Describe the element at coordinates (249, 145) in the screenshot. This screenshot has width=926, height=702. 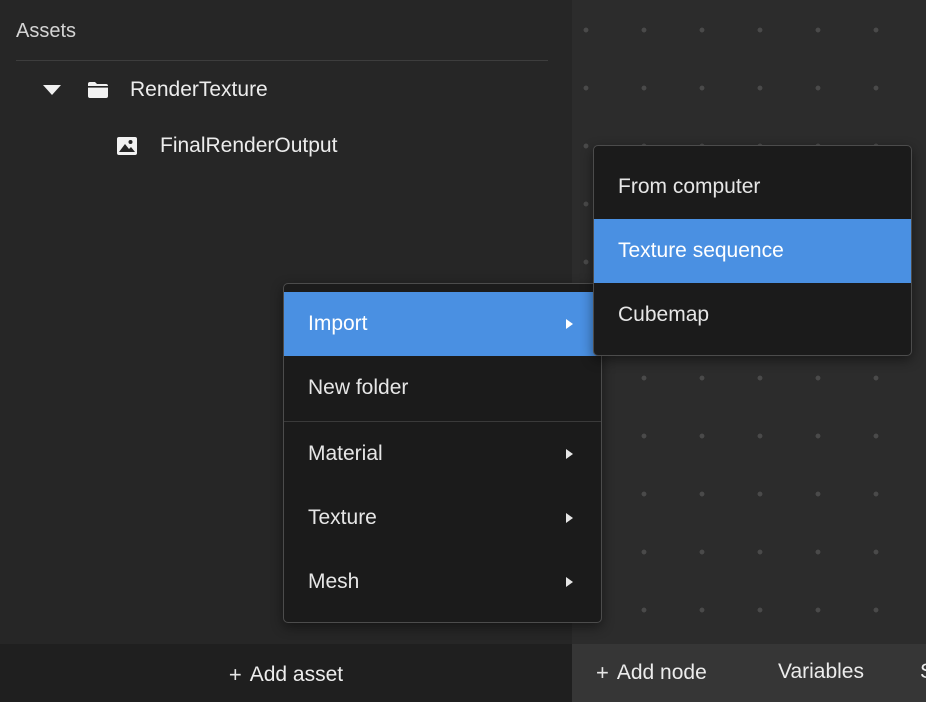
I see `tree-item-label: FinalRenderOutput` at that location.